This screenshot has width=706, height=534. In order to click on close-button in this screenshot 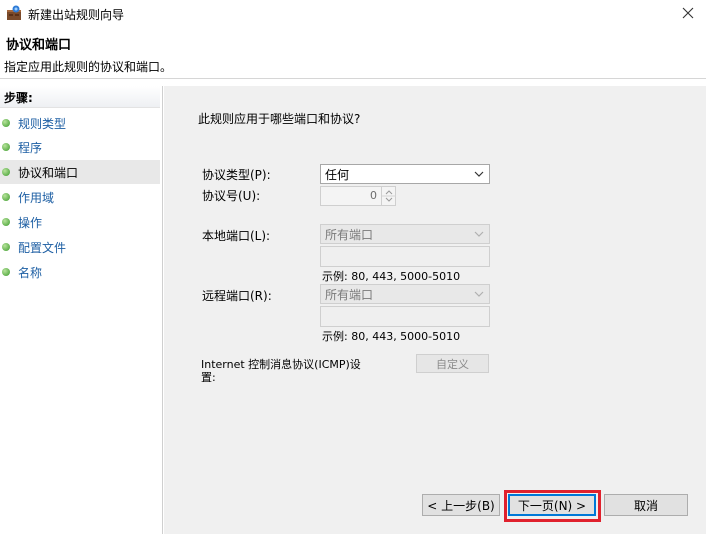, I will do `click(688, 14)`.